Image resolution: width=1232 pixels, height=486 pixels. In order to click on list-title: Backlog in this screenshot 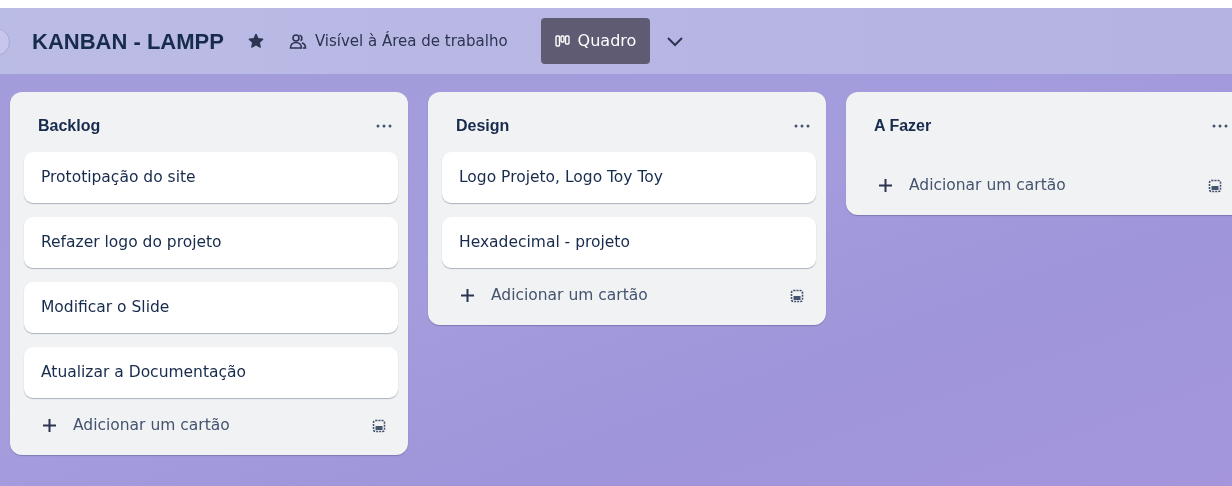, I will do `click(69, 126)`.